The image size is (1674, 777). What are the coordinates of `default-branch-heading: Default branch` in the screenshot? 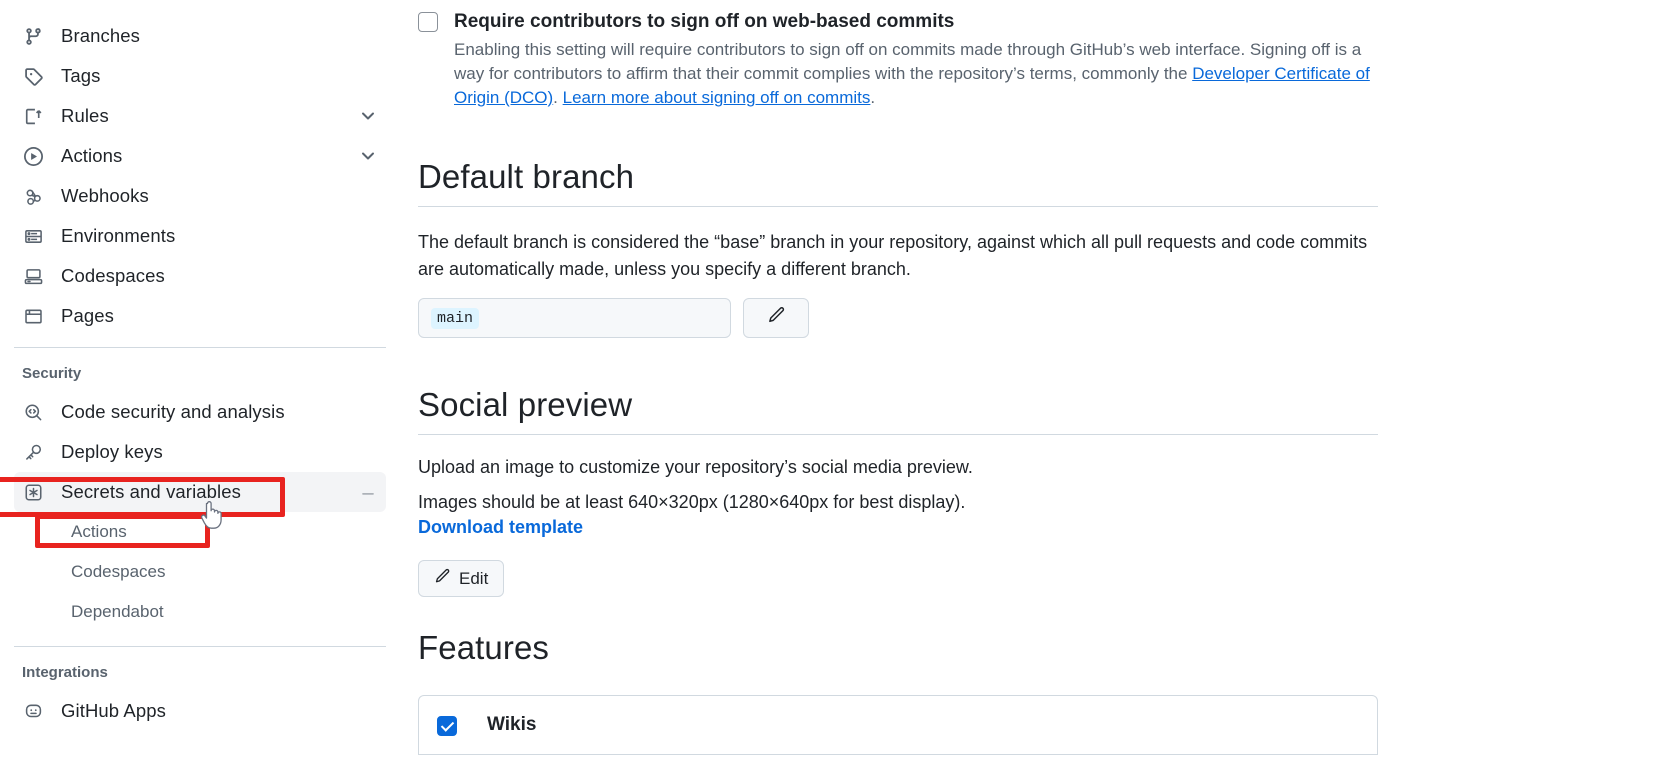 It's located at (526, 177).